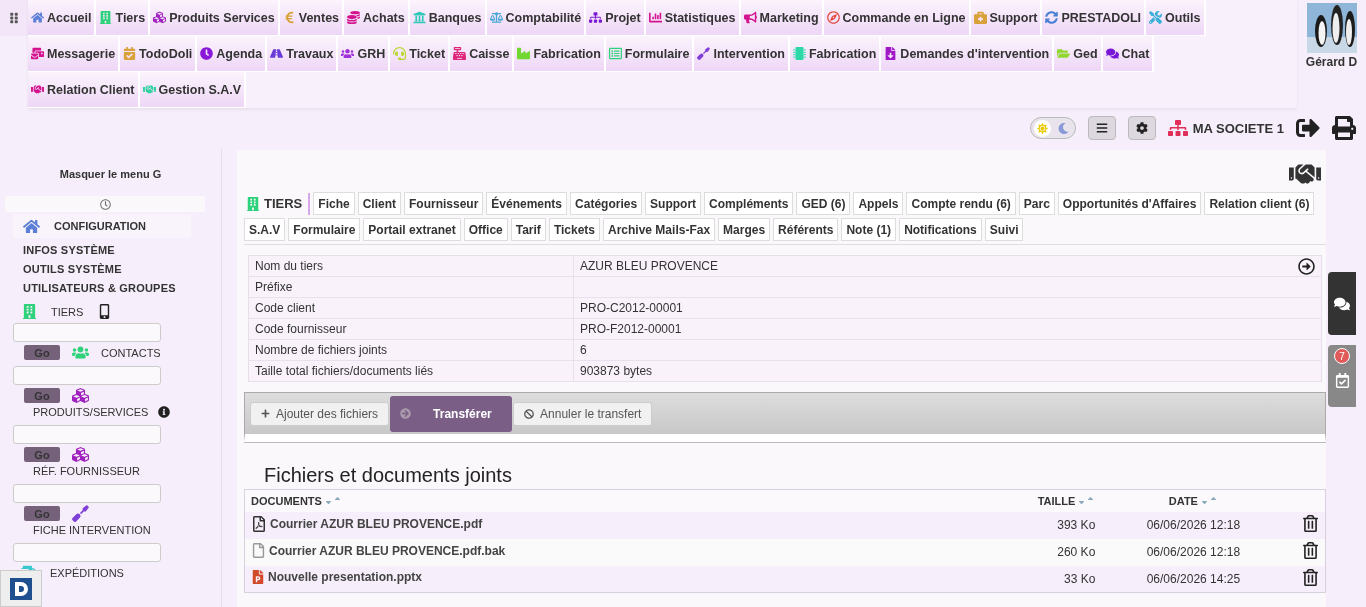  Describe the element at coordinates (1078, 54) in the screenshot. I see `menu-item: Ged` at that location.